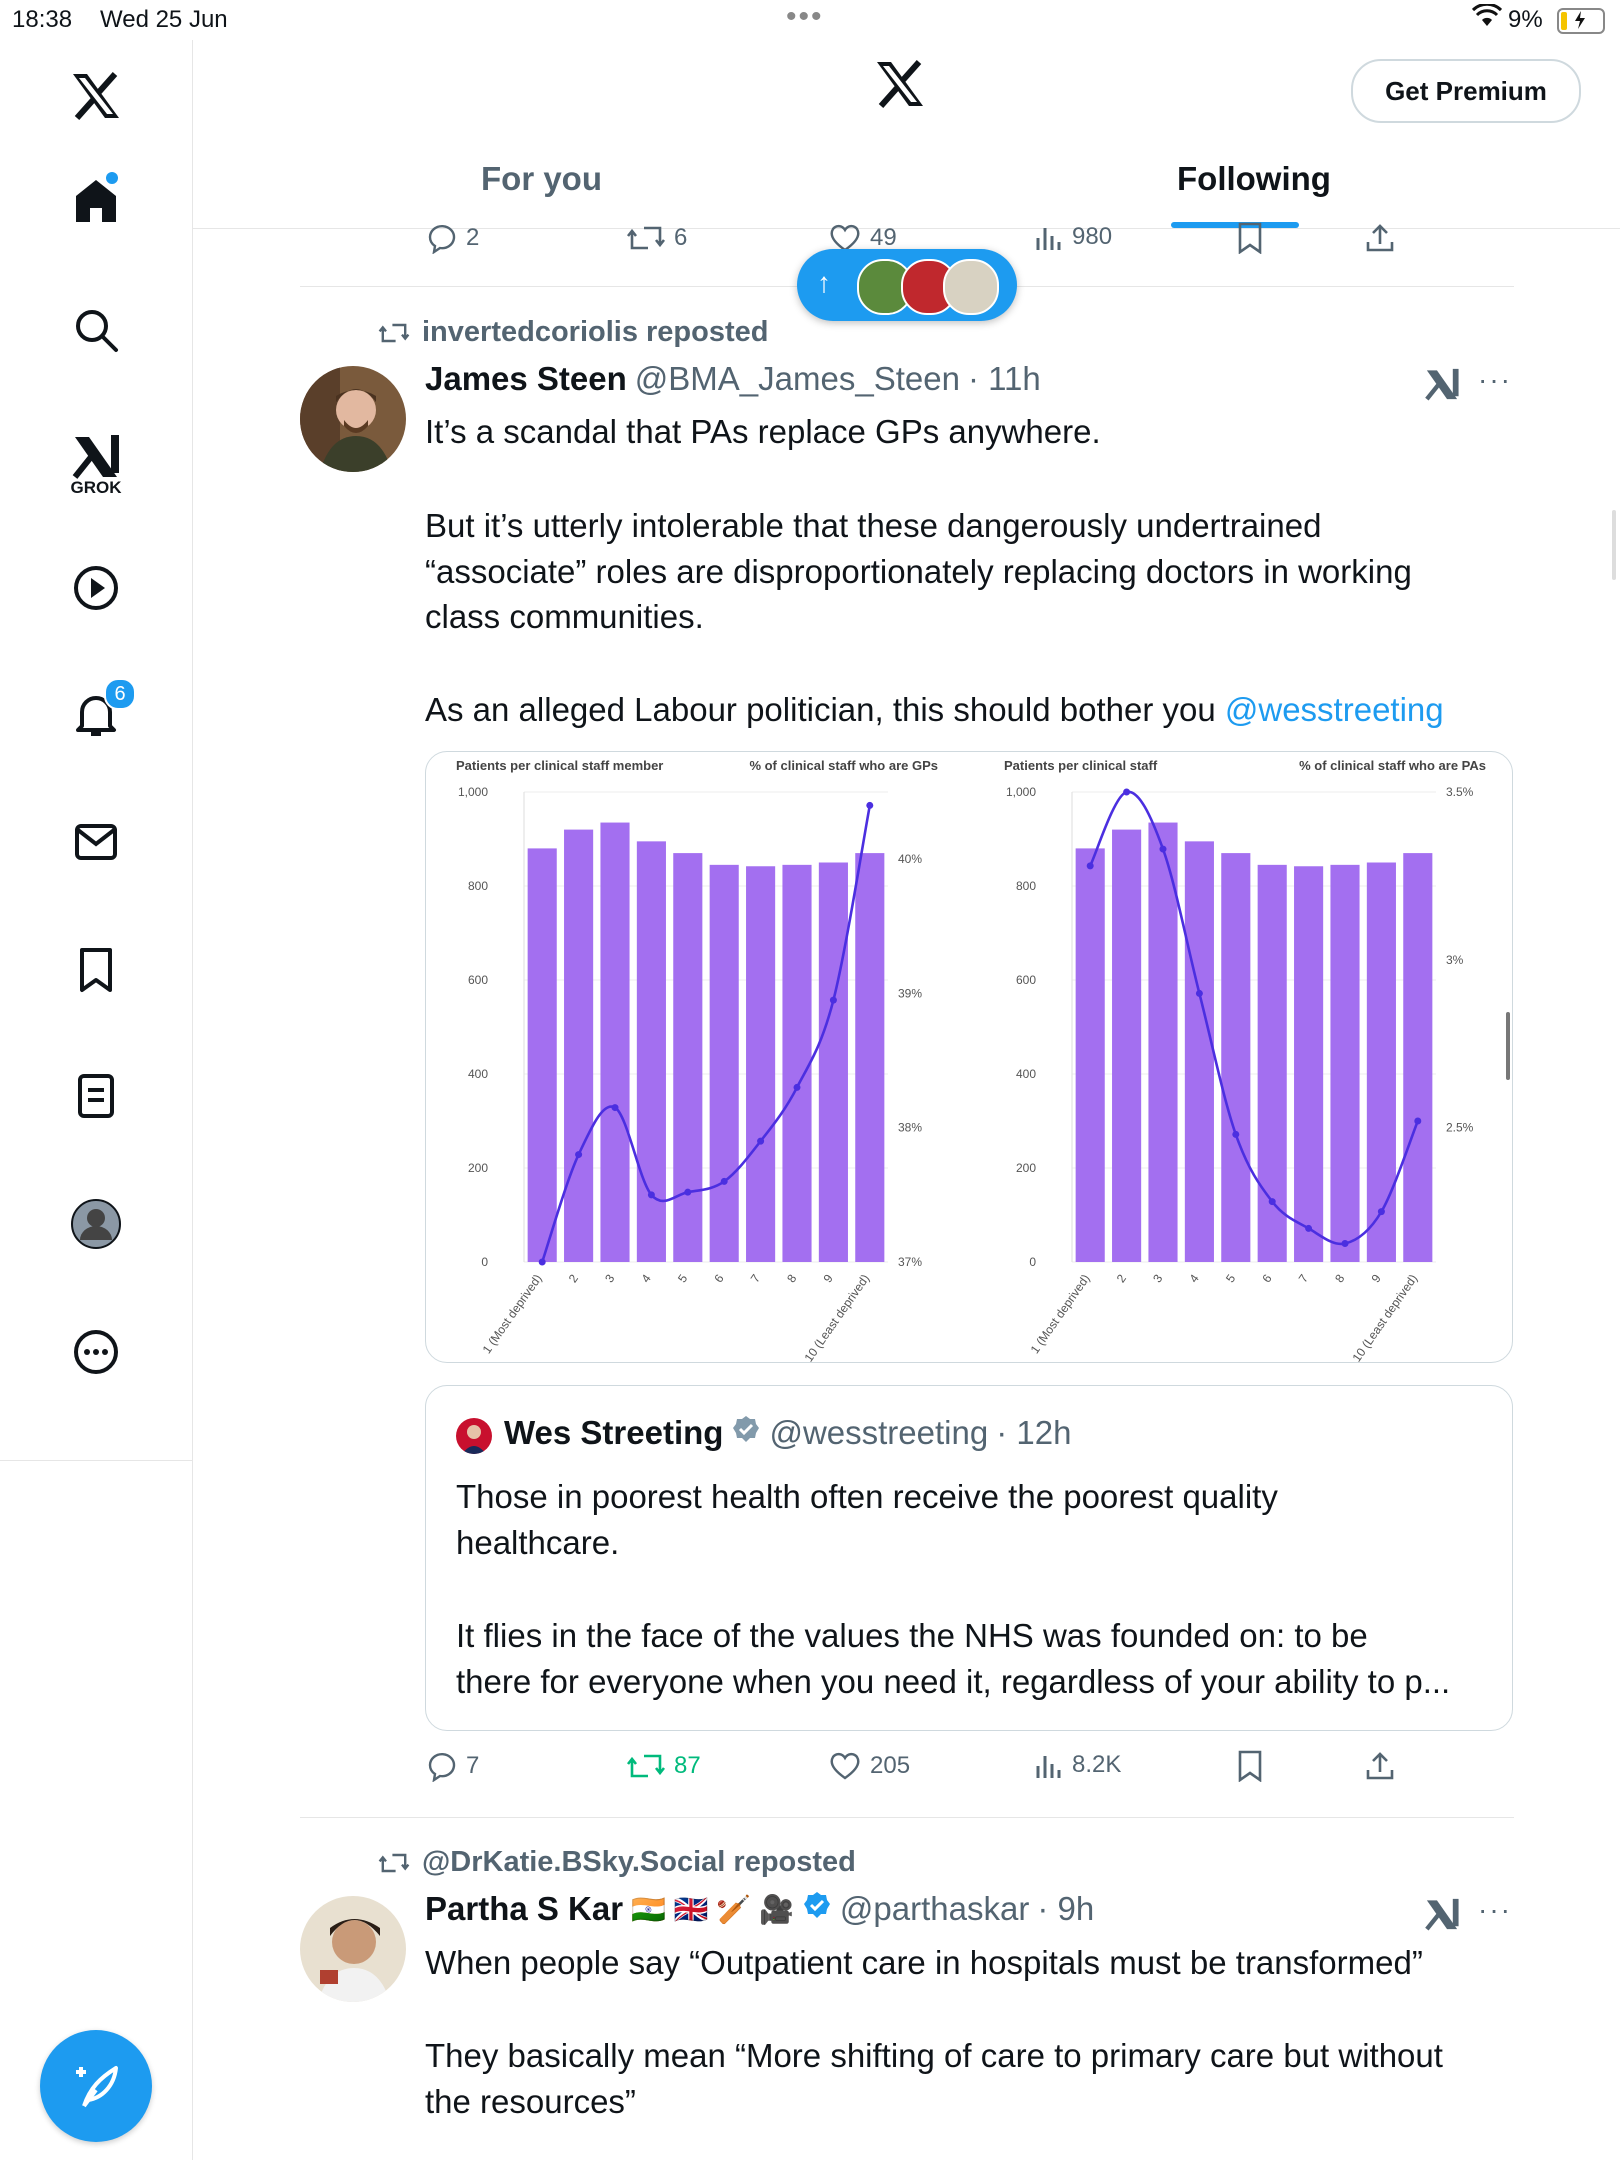  What do you see at coordinates (1581, 21) in the screenshot?
I see `battery-icon` at bounding box center [1581, 21].